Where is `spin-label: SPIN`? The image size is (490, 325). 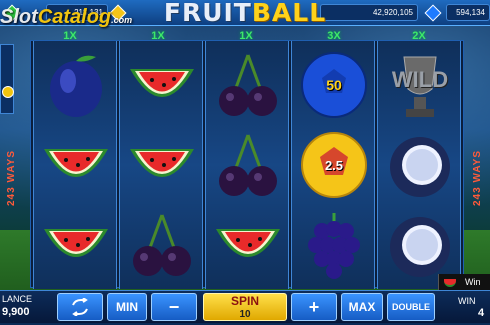
spin-label: SPIN is located at coordinates (244, 301).